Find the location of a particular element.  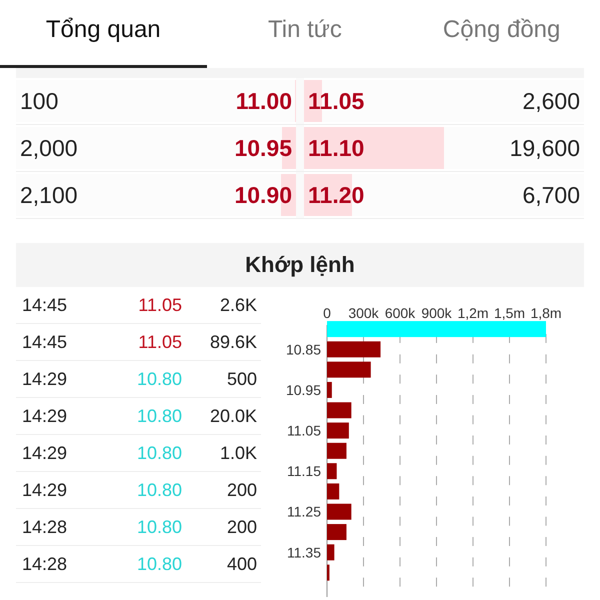

axis-tick-label: 1,8m is located at coordinates (546, 313).